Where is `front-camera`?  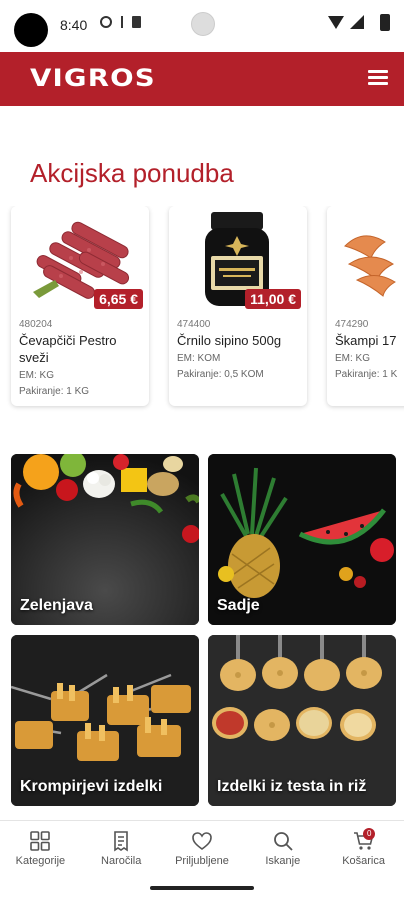
front-camera is located at coordinates (203, 24).